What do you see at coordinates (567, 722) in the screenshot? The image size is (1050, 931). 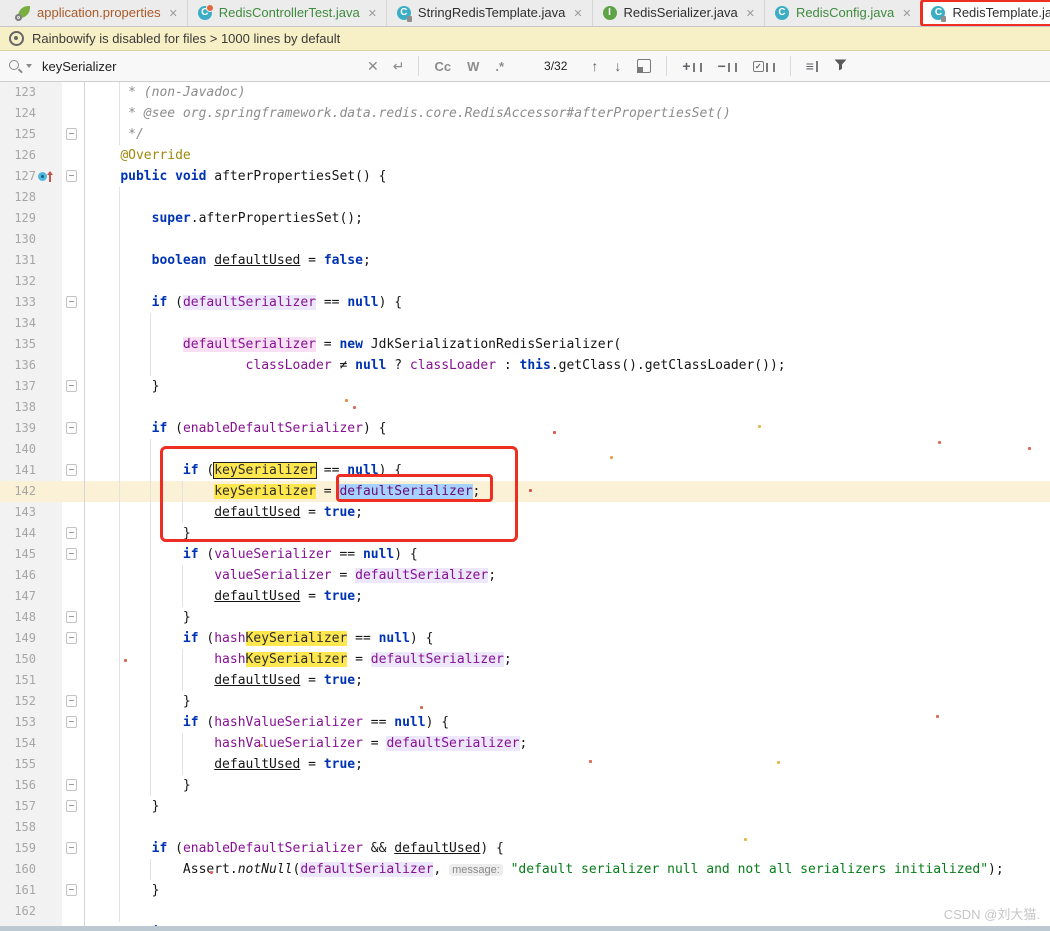 I see `code-text: if (hashValueSerializer == null) {` at bounding box center [567, 722].